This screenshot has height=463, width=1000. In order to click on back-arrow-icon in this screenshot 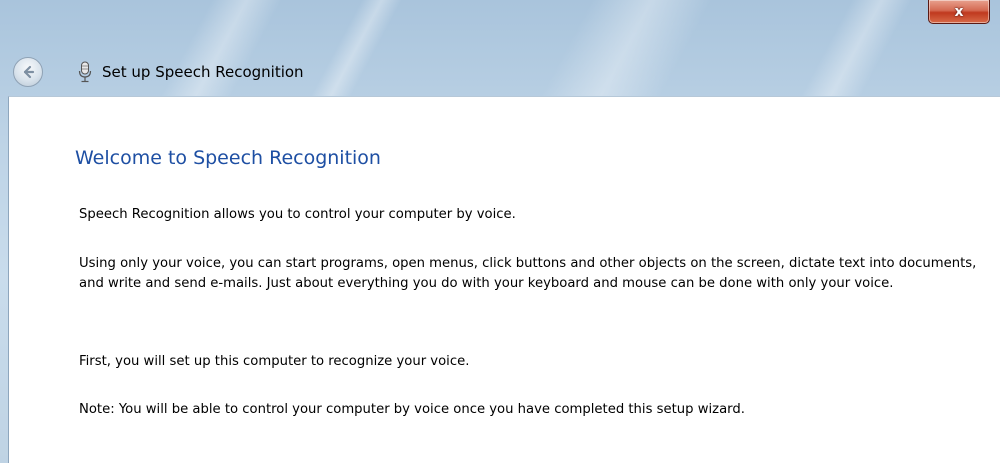, I will do `click(29, 72)`.